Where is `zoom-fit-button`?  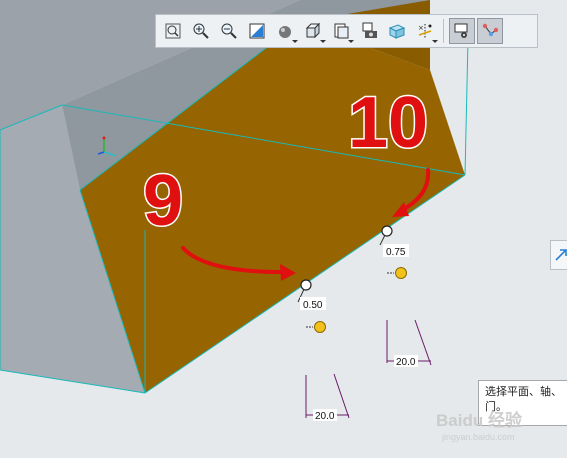
zoom-fit-button is located at coordinates (173, 31).